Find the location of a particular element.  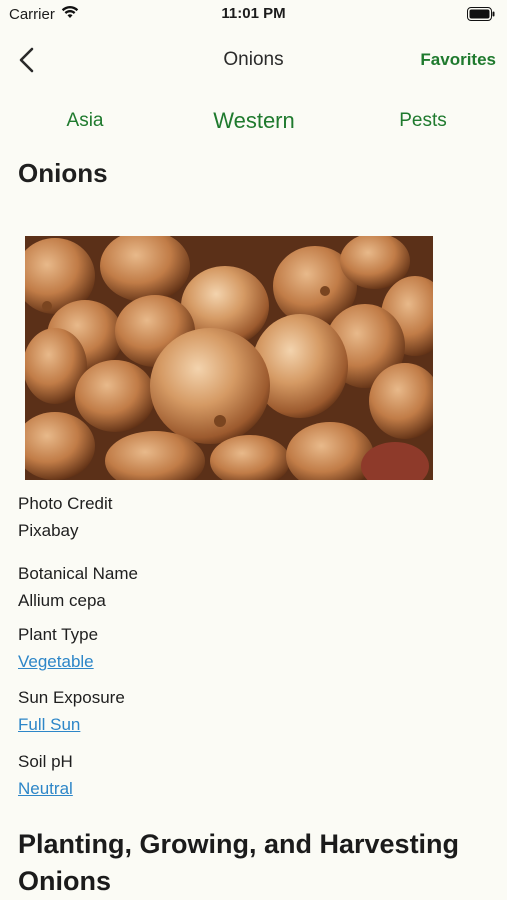

botanical-name-value: Allium cepa is located at coordinates (62, 600).